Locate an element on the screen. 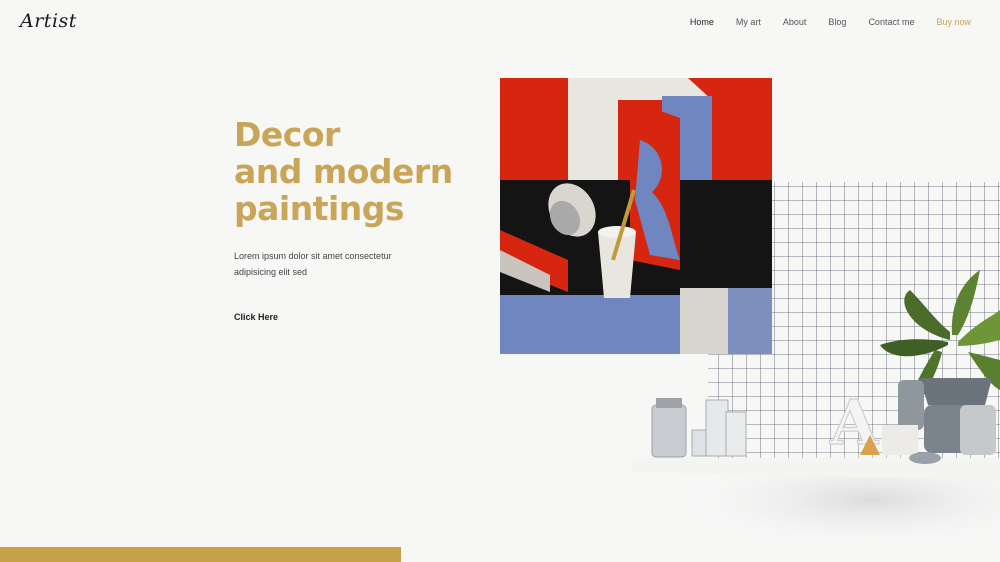 The height and width of the screenshot is (562, 1000). nav-blog: Blog is located at coordinates (837, 22).